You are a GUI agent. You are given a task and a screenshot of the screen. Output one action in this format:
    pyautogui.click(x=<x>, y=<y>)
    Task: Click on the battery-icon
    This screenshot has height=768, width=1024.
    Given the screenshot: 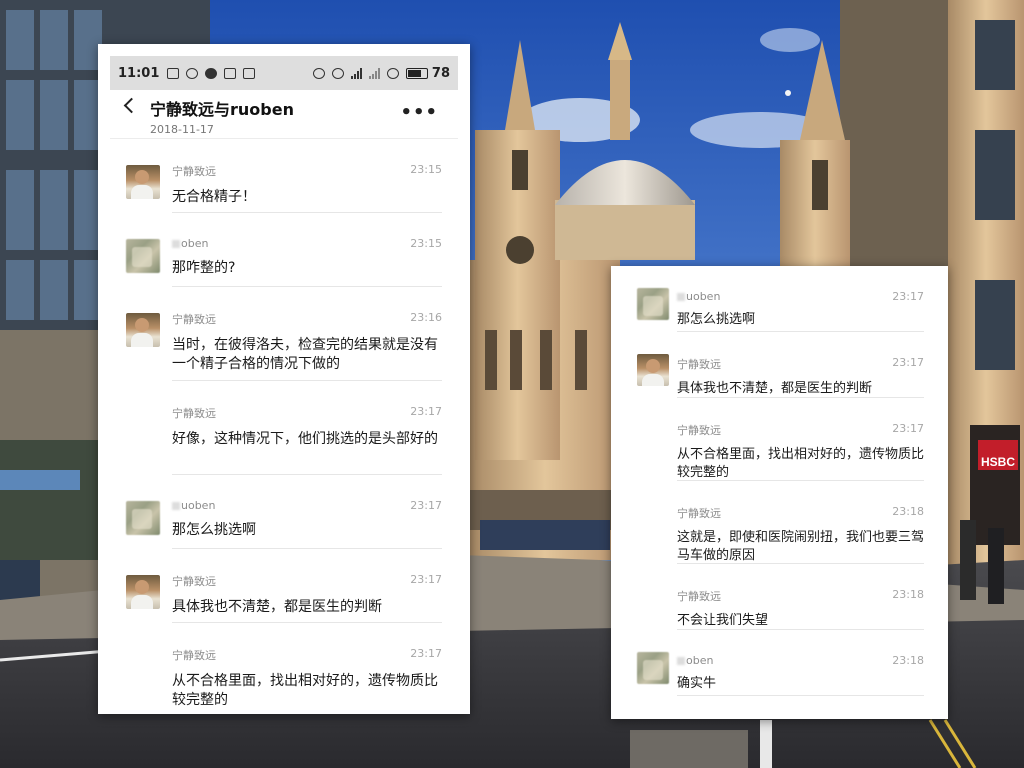 What is the action you would take?
    pyautogui.click(x=416, y=73)
    